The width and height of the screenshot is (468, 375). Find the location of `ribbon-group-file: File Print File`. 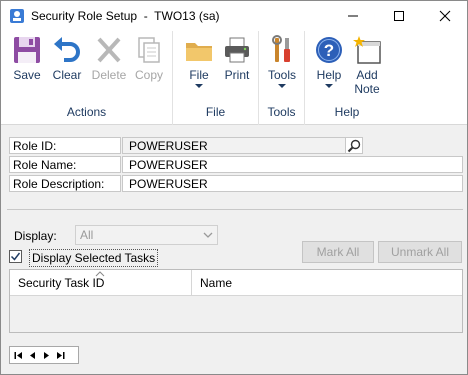

ribbon-group-file: File Print File is located at coordinates (216, 78).